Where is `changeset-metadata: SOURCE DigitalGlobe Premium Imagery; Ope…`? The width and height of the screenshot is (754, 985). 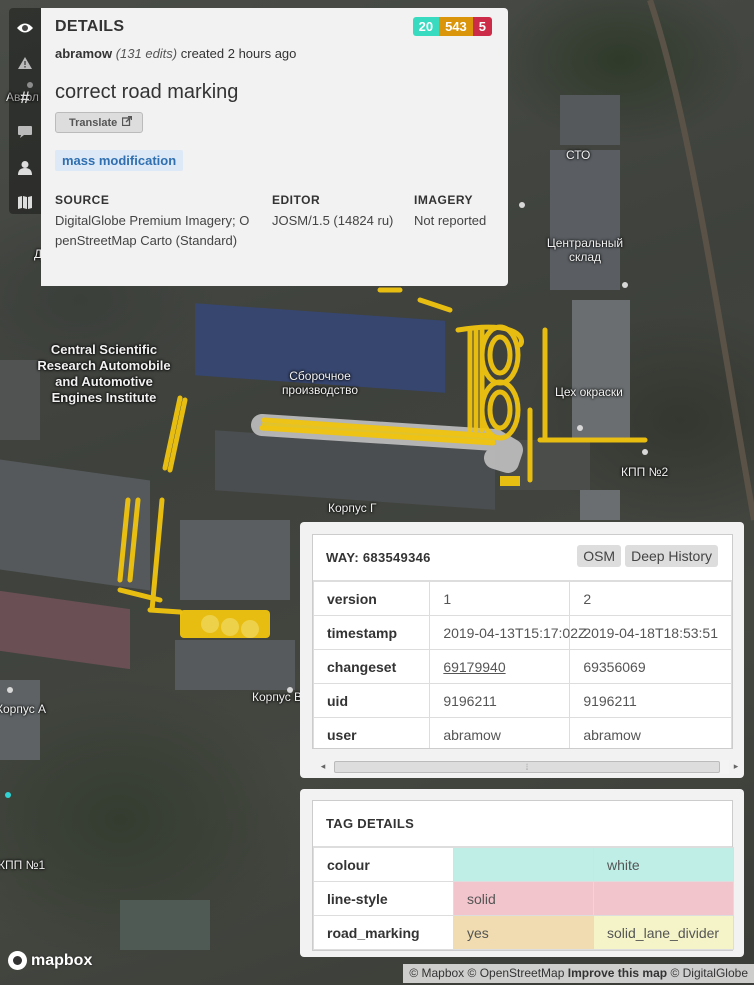 changeset-metadata: SOURCE DigitalGlobe Premium Imagery; Ope… is located at coordinates (274, 222).